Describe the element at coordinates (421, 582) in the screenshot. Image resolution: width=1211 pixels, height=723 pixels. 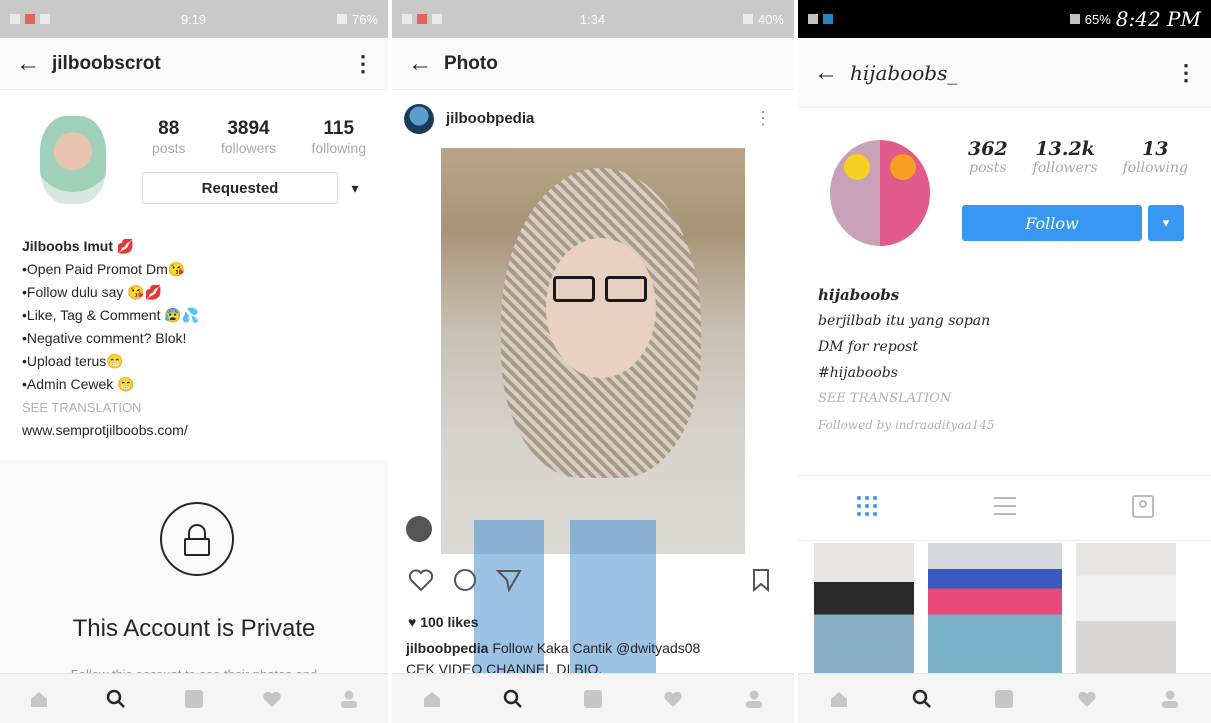
I see `like-heart-icon` at that location.